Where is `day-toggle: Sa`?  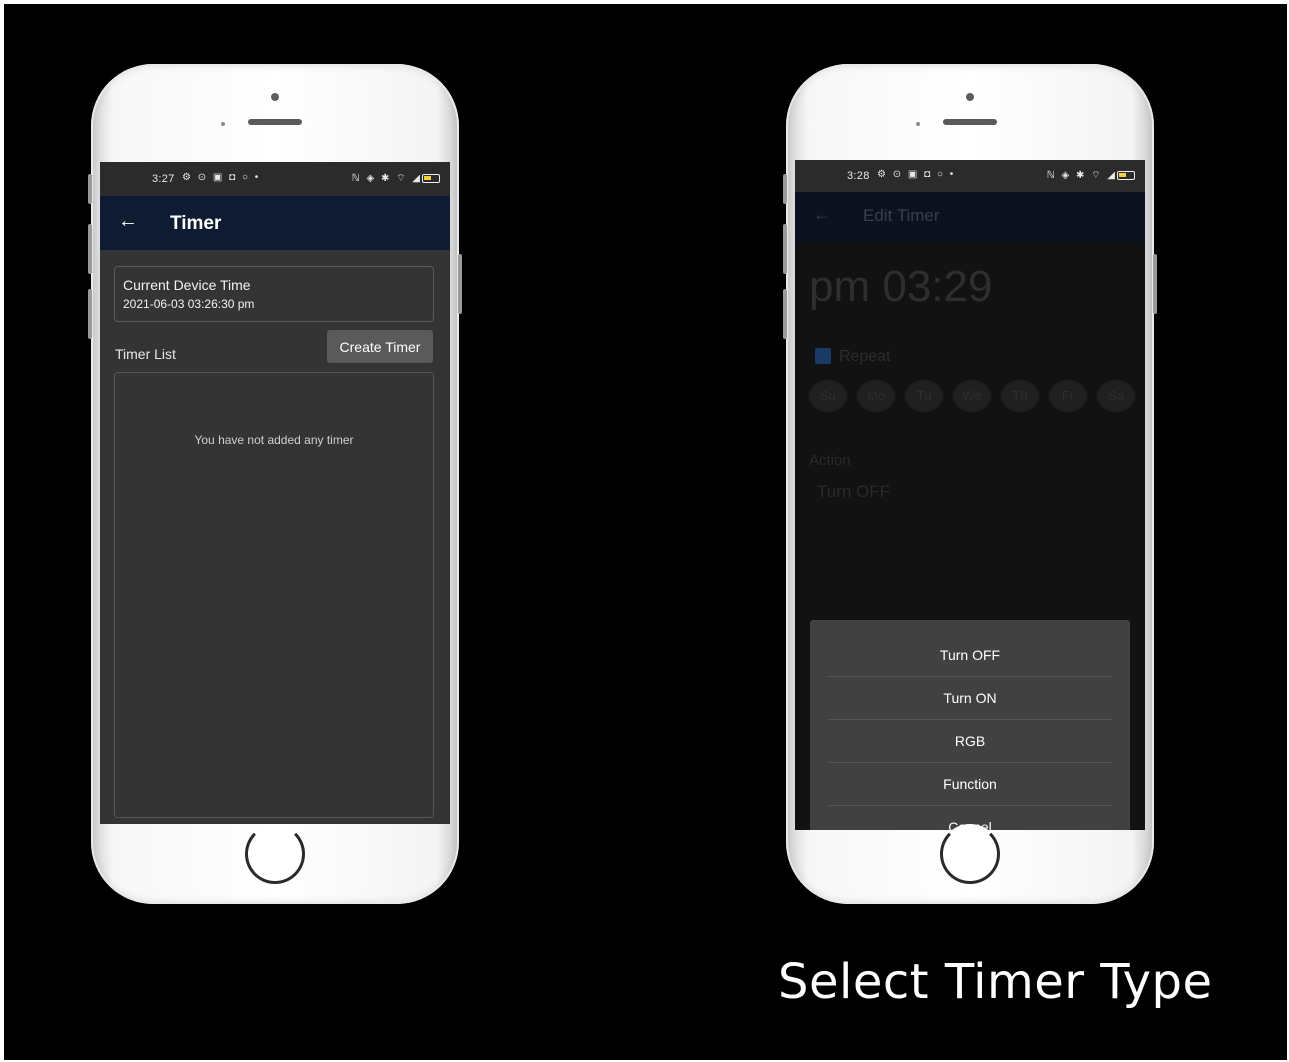 day-toggle: Sa is located at coordinates (1116, 396).